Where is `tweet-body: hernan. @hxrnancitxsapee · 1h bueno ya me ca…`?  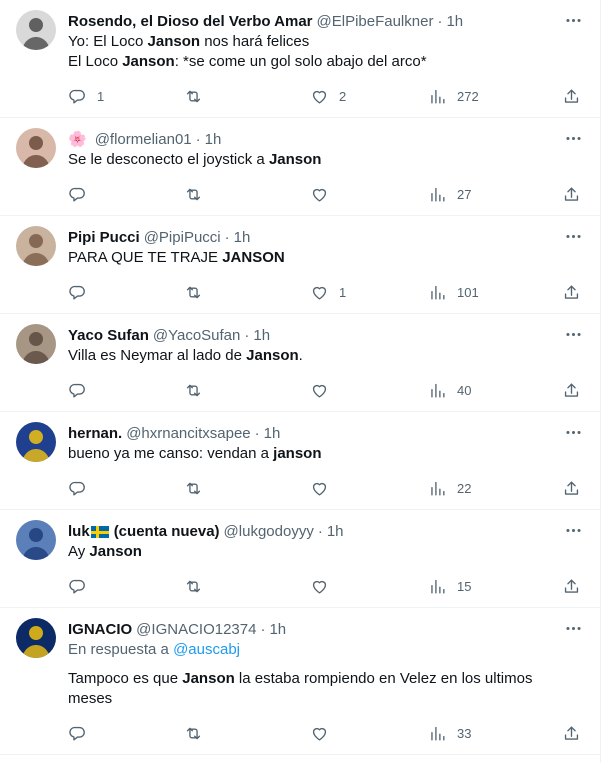 tweet-body: hernan. @hxrnancitxsapee · 1h bueno ya me ca… is located at coordinates (326, 465).